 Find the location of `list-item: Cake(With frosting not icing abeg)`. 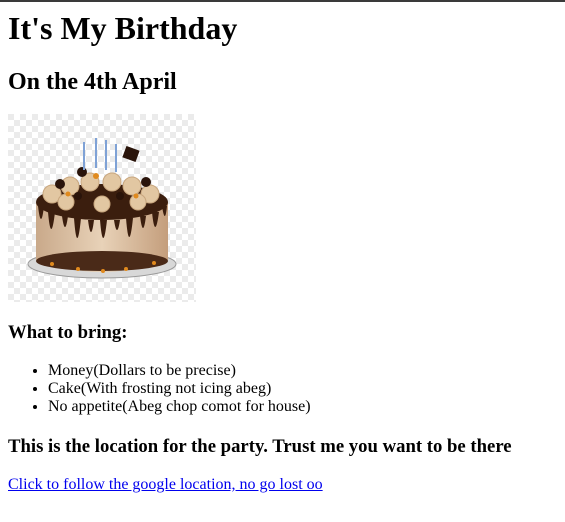

list-item: Cake(With frosting not icing abeg) is located at coordinates (179, 389).